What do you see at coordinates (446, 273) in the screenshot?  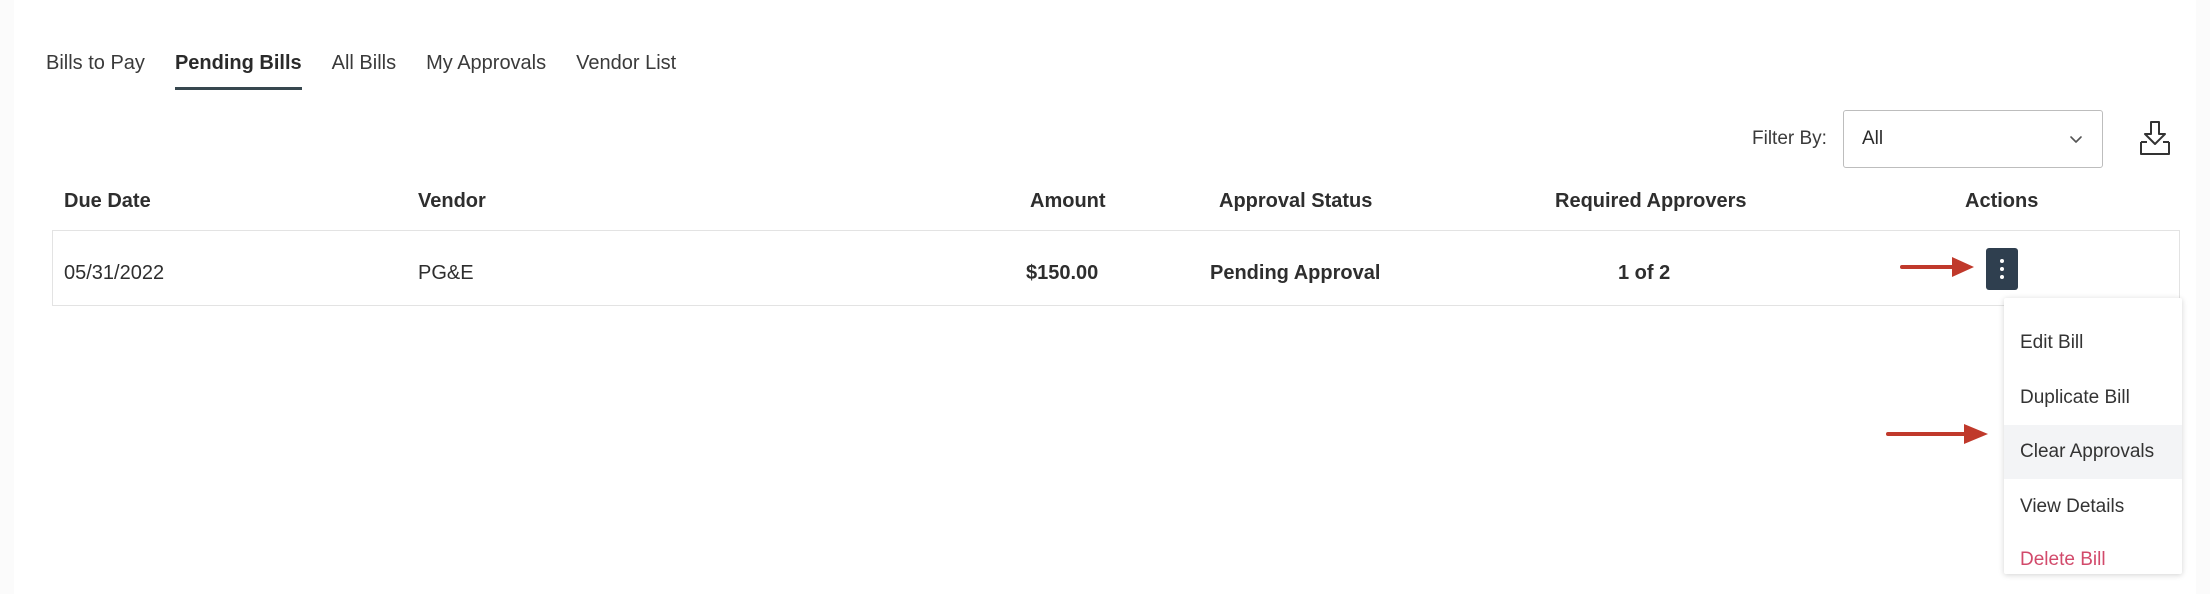 I see `cell-vendor: PG&E` at bounding box center [446, 273].